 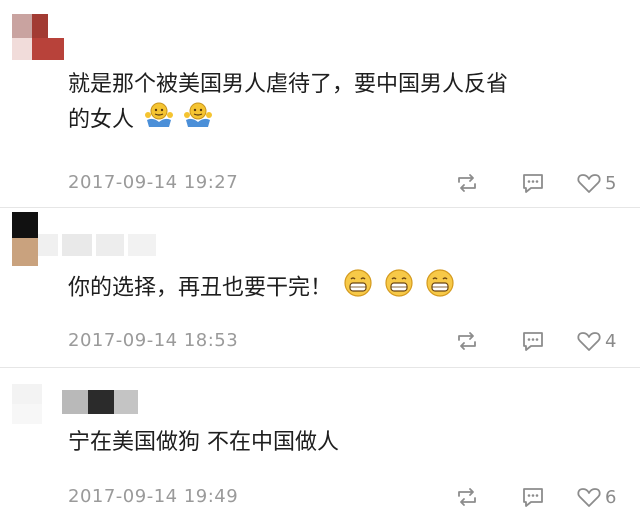 What do you see at coordinates (348, 341) in the screenshot?
I see `comment-meta: 2017-09-14 18:53 4` at bounding box center [348, 341].